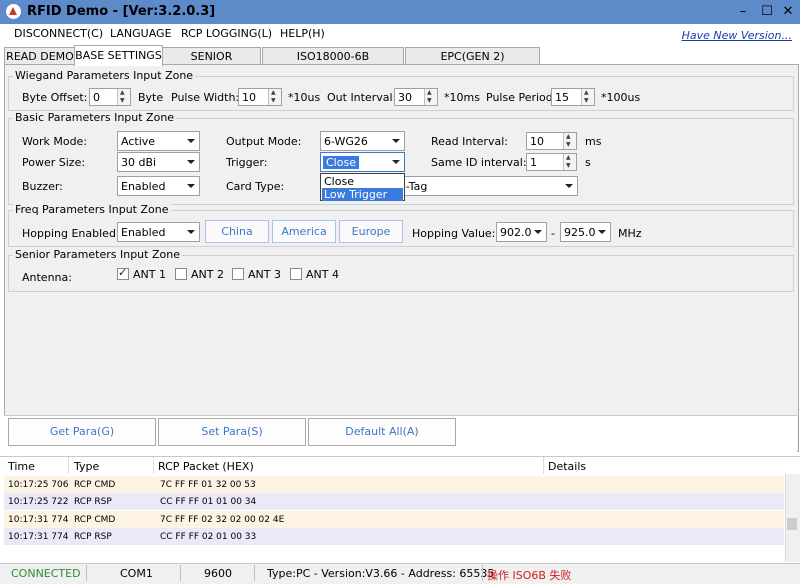  Describe the element at coordinates (362, 181) in the screenshot. I see `trigger-option-close: Close` at that location.